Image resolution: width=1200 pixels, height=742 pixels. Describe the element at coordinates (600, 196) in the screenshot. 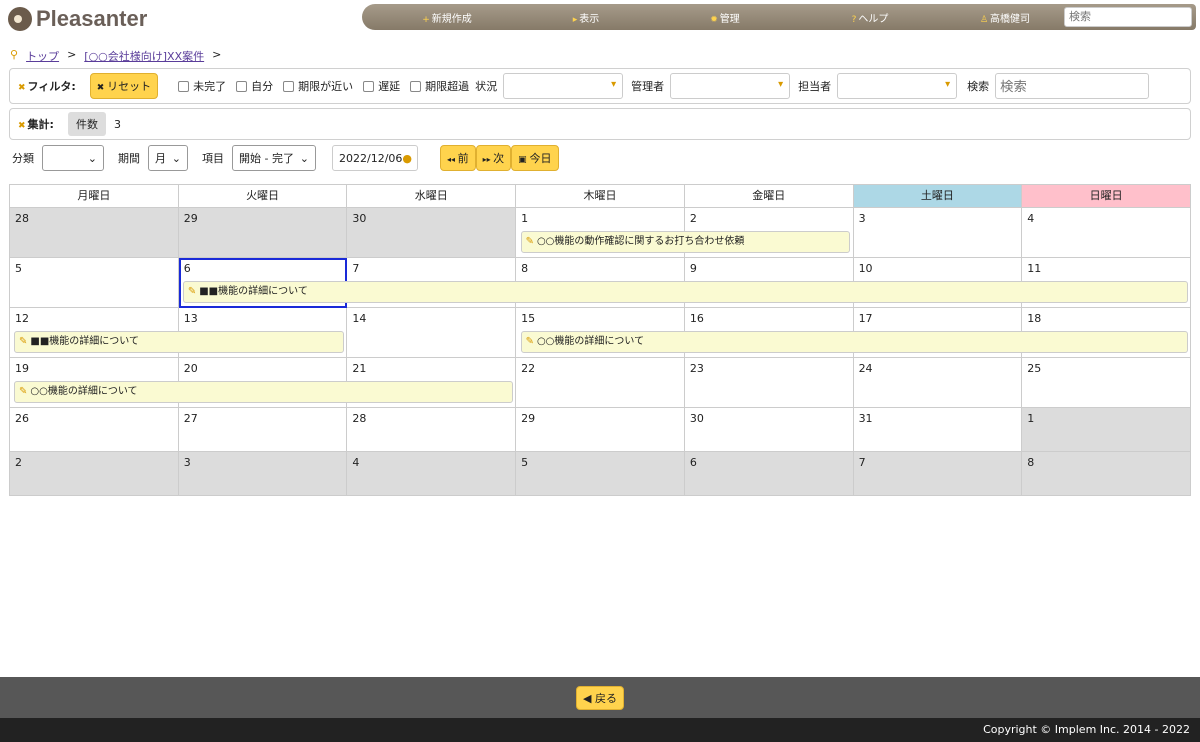

I see `weekday-3: 木曜日` at that location.